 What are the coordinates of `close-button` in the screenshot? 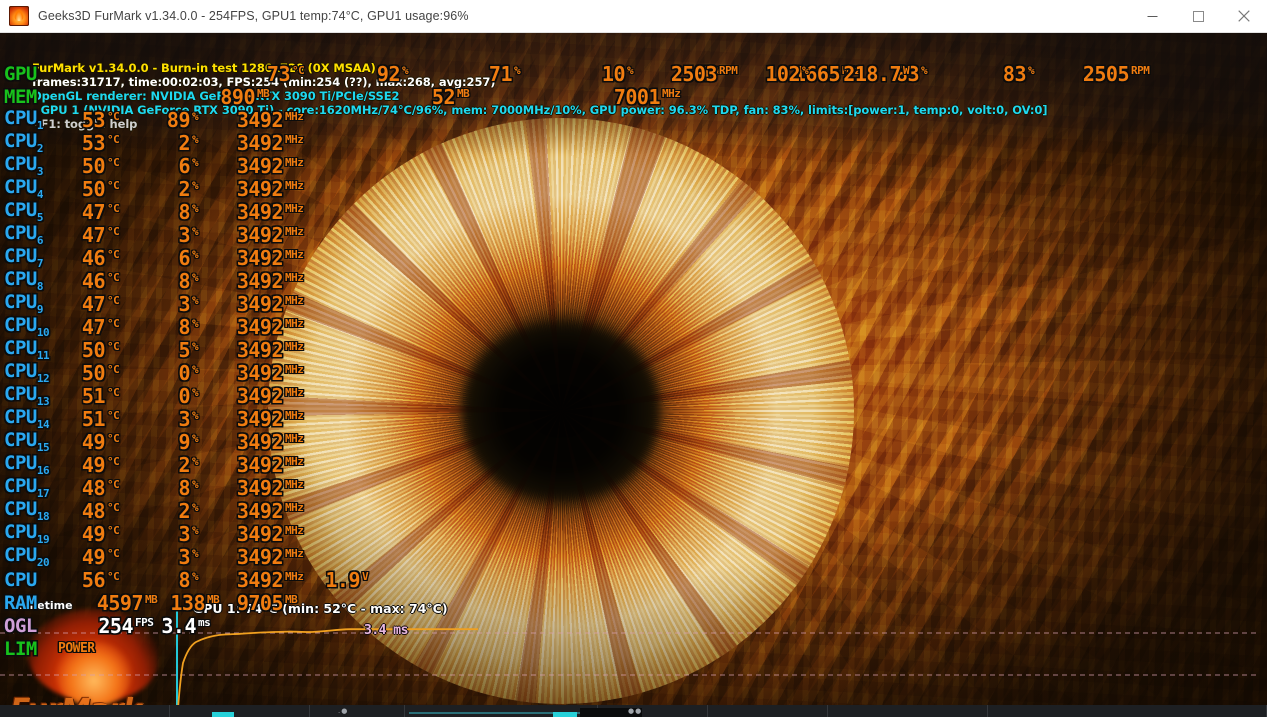 It's located at (1244, 16).